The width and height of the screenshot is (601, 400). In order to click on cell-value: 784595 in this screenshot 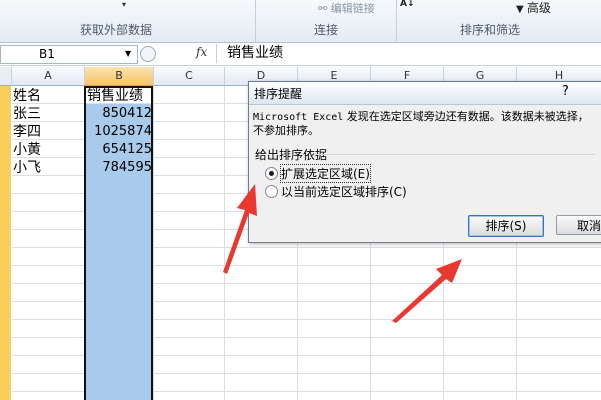, I will do `click(119, 168)`.